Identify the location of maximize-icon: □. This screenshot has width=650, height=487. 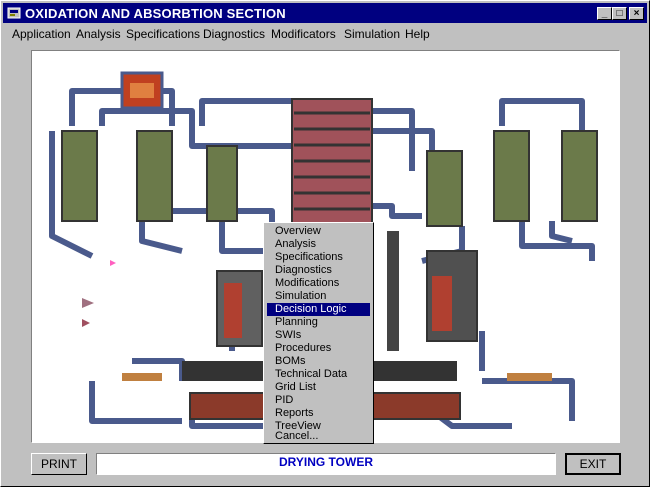
(619, 13).